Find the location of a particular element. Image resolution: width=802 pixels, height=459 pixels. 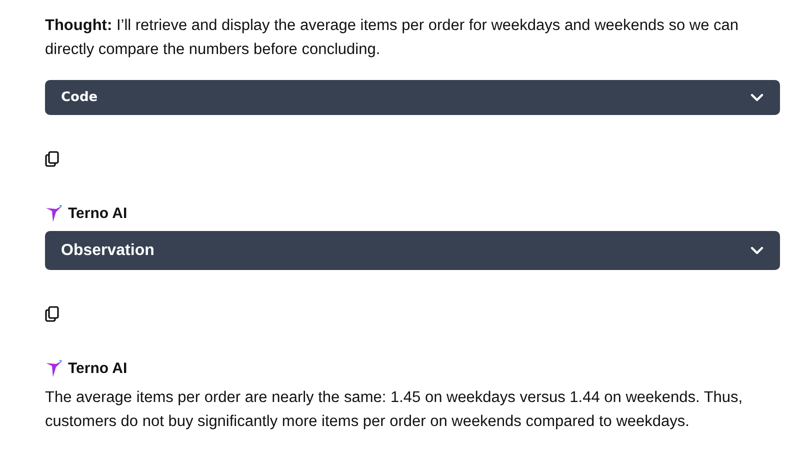

observation-toggle: Observation is located at coordinates (412, 250).